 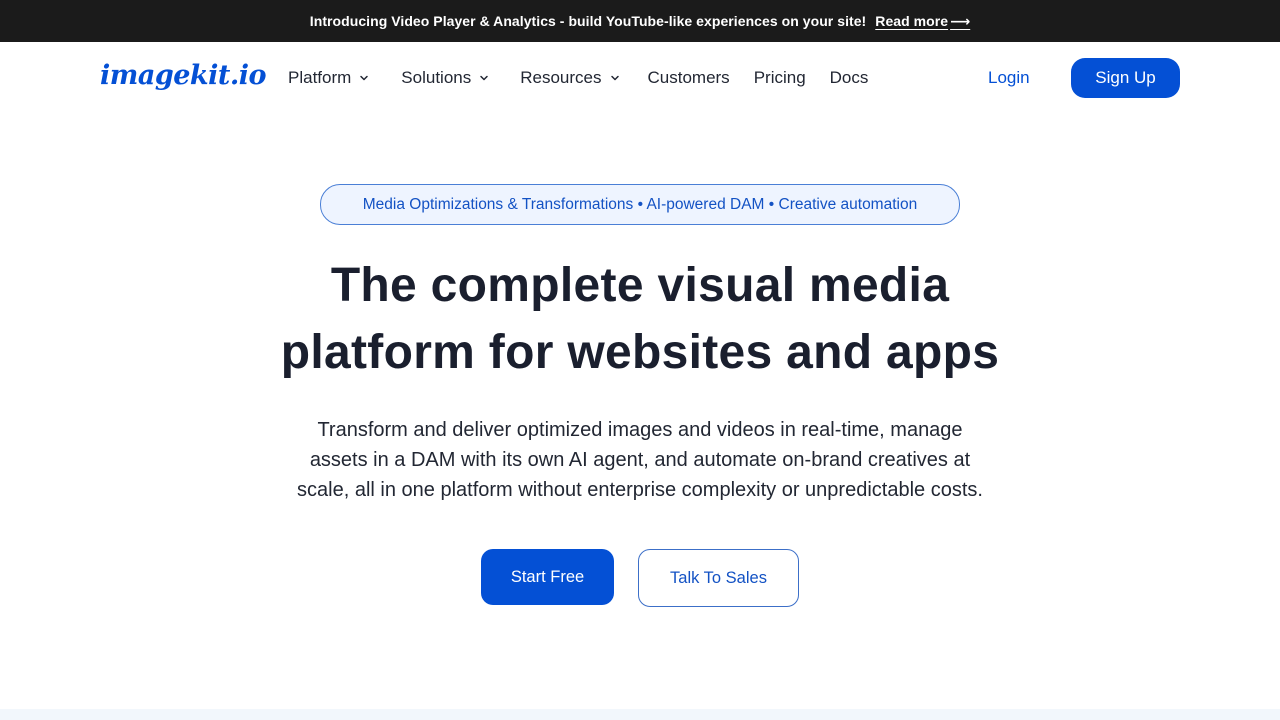 I want to click on login-link: Login, so click(x=1009, y=78).